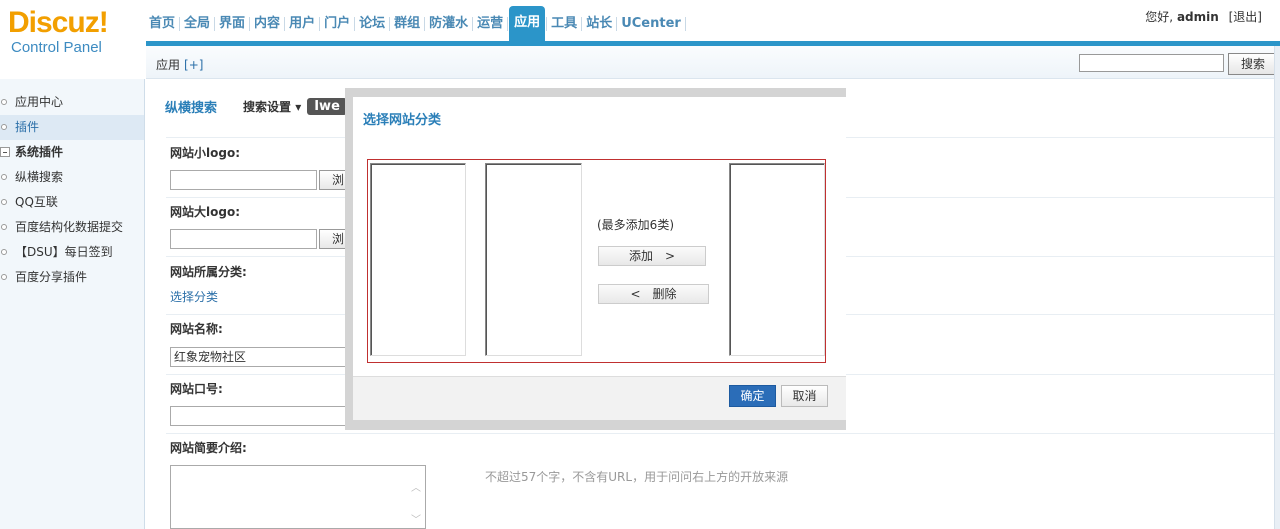 This screenshot has width=1280, height=529. I want to click on add-shortcut-link: [+], so click(193, 65).